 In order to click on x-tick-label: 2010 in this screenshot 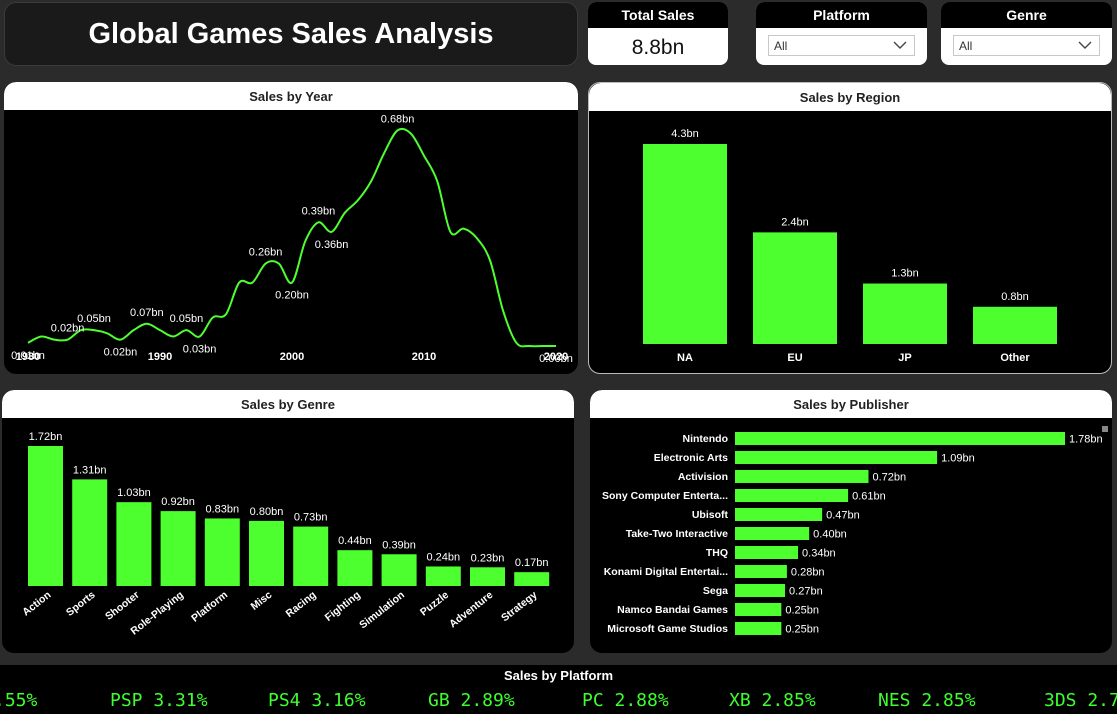, I will do `click(424, 357)`.